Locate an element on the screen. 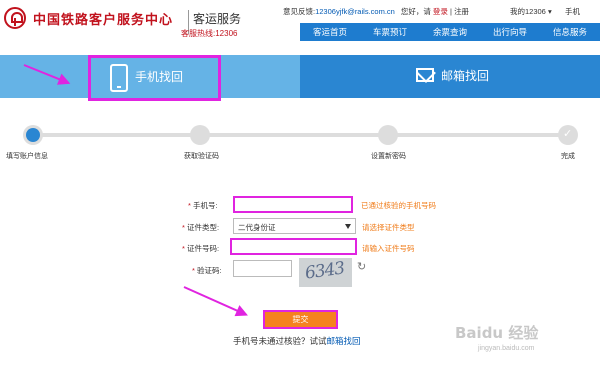  idnum-hint: 请输入证件号码 is located at coordinates (388, 248).